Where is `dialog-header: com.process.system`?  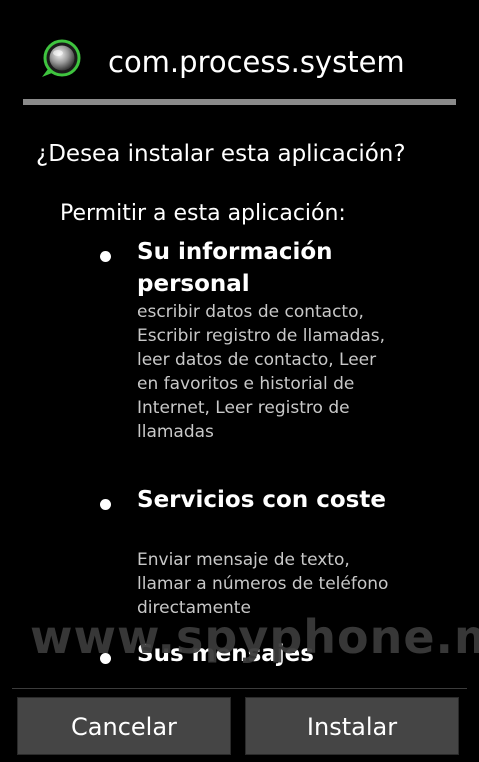
dialog-header: com.process.system is located at coordinates (239, 50).